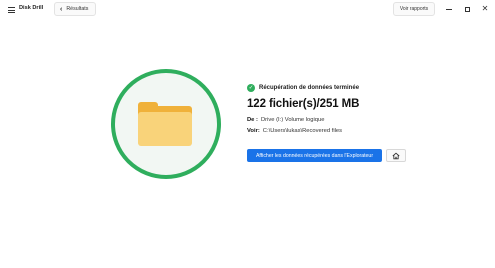  Describe the element at coordinates (253, 131) in the screenshot. I see `path-label: Voir:` at that location.